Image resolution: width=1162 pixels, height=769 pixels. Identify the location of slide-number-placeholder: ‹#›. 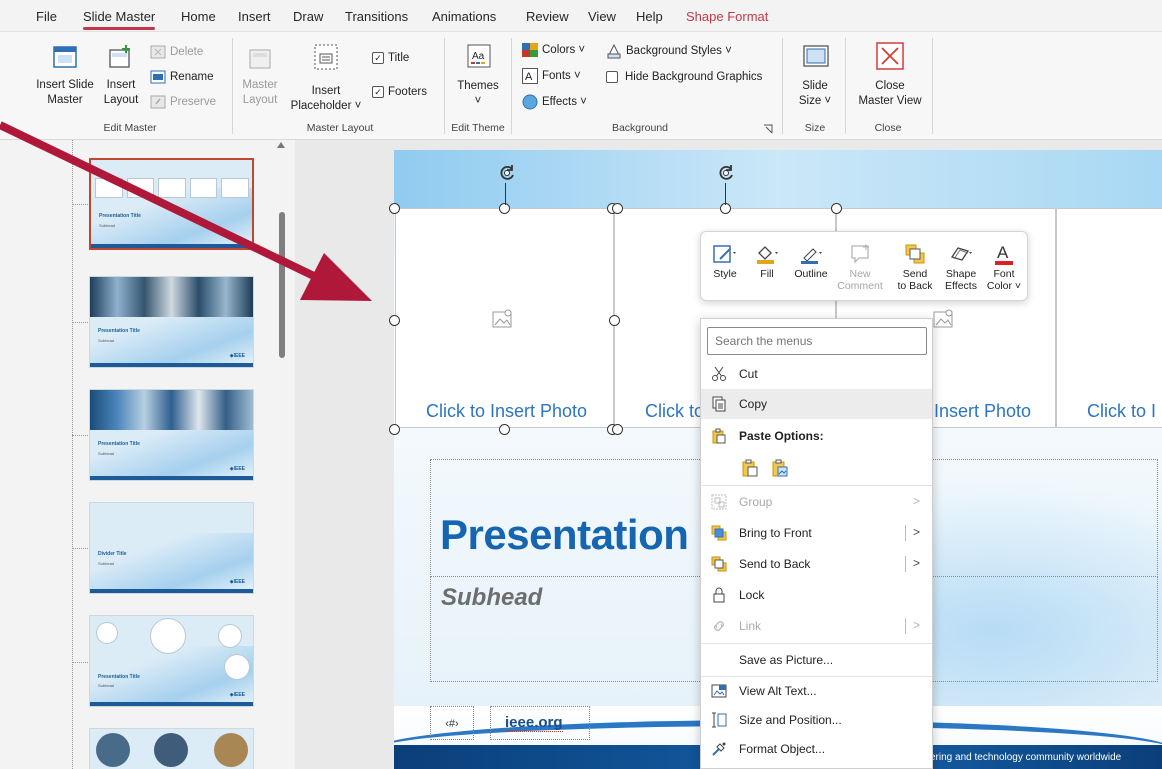
(452, 723).